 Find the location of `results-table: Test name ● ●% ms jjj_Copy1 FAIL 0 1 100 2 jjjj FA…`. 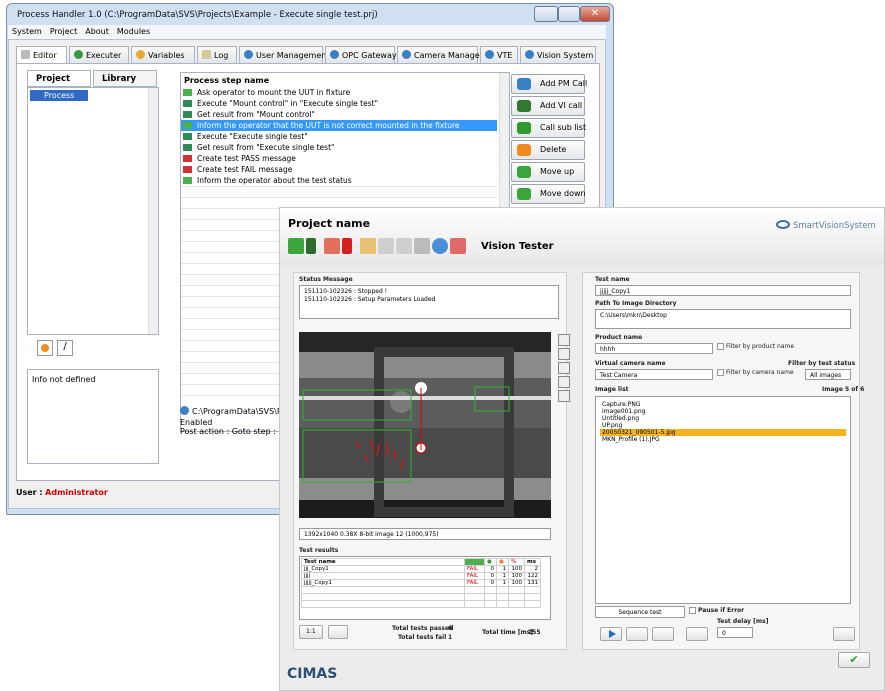

results-table: Test name ● ●% ms jjj_Copy1 FAIL 0 1 100 2 jjjj FA… is located at coordinates (425, 588).